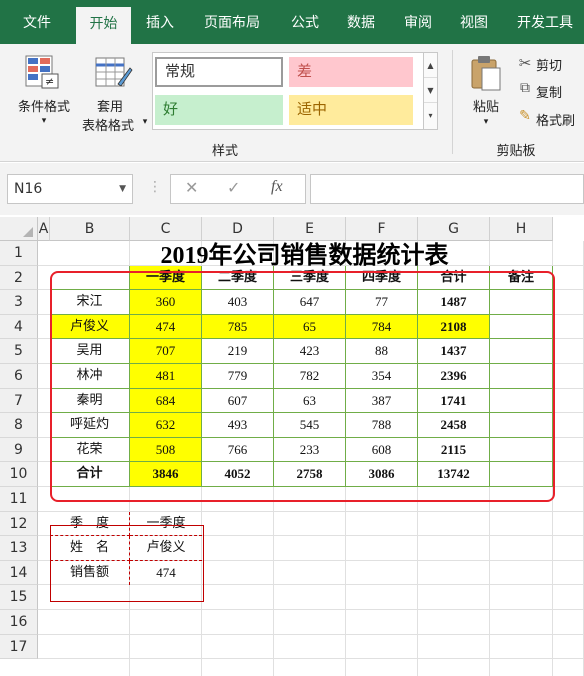  Describe the element at coordinates (37, 22) in the screenshot. I see `tab-file: 文件` at that location.